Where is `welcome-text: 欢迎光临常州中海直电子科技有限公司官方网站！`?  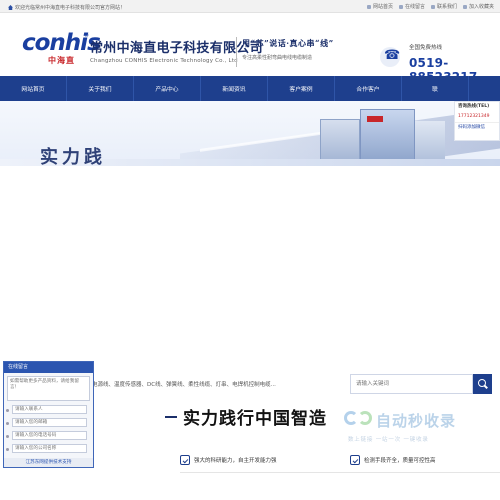 welcome-text: 欢迎光临常州中海直电子科技有限公司官方网站！ is located at coordinates (66, 7).